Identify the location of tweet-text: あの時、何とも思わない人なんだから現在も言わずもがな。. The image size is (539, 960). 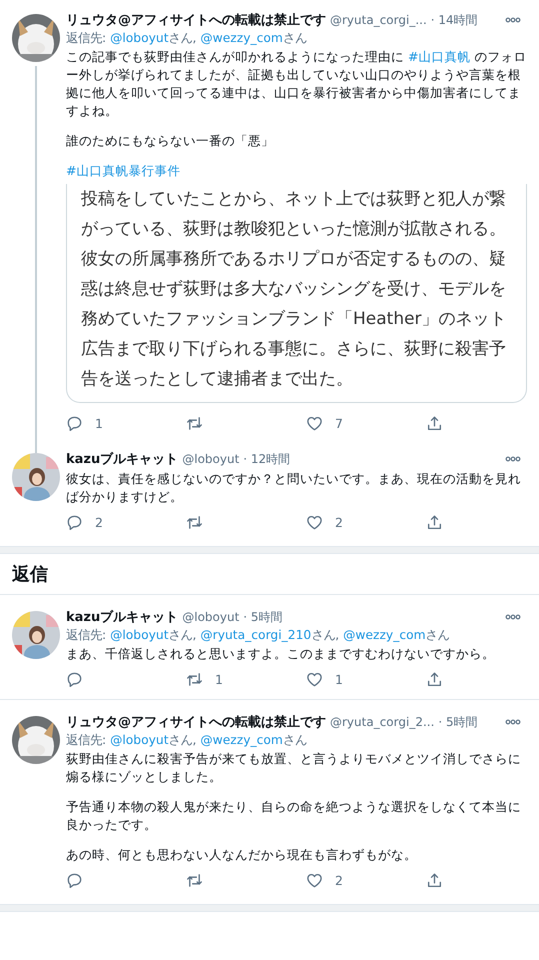
(242, 855).